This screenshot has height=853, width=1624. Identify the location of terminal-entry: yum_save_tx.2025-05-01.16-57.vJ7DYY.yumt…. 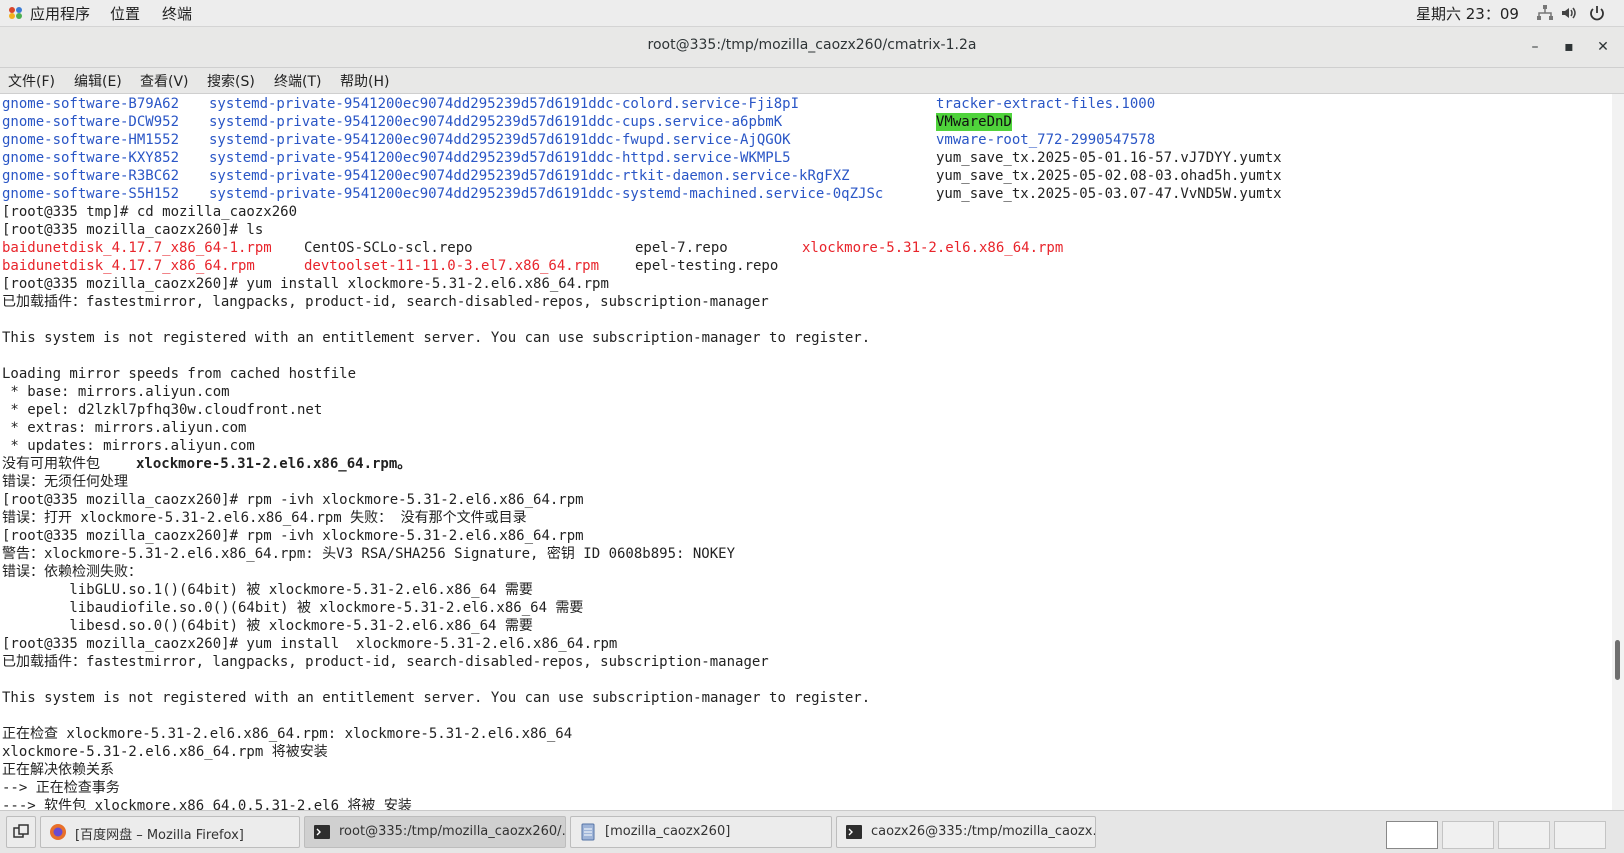
(1109, 158).